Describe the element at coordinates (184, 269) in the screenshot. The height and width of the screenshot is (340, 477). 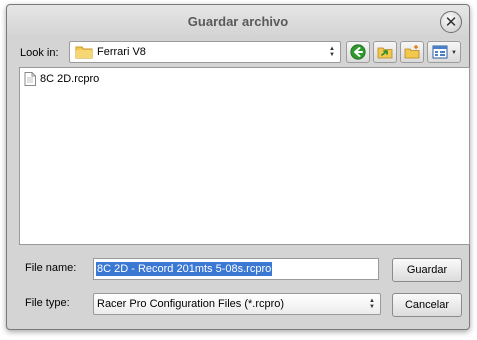
I see `file-name-value: 8C 2D - Record 201mts 5-08s.rcpro` at that location.